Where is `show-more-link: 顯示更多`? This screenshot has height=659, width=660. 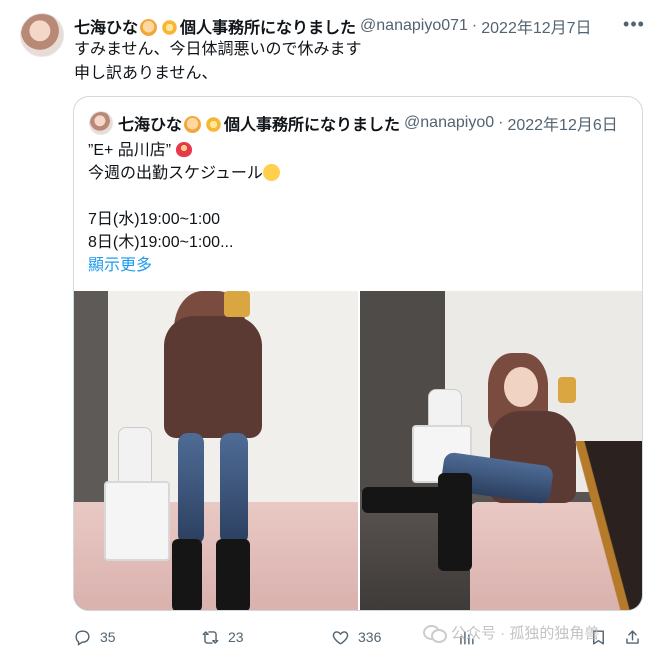
show-more-link: 顯示更多 is located at coordinates (184, 265).